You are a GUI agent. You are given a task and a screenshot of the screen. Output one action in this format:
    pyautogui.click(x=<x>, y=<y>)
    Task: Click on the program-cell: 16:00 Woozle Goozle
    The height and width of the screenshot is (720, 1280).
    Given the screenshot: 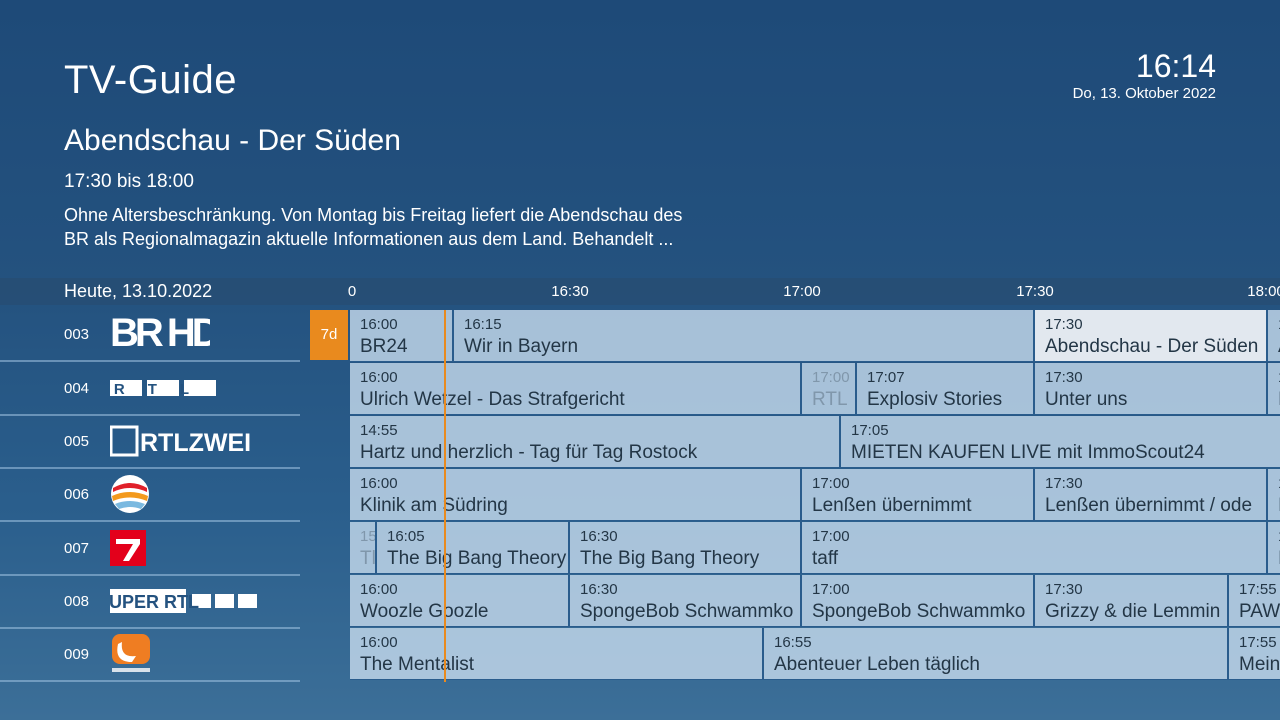 What is the action you would take?
    pyautogui.click(x=460, y=601)
    